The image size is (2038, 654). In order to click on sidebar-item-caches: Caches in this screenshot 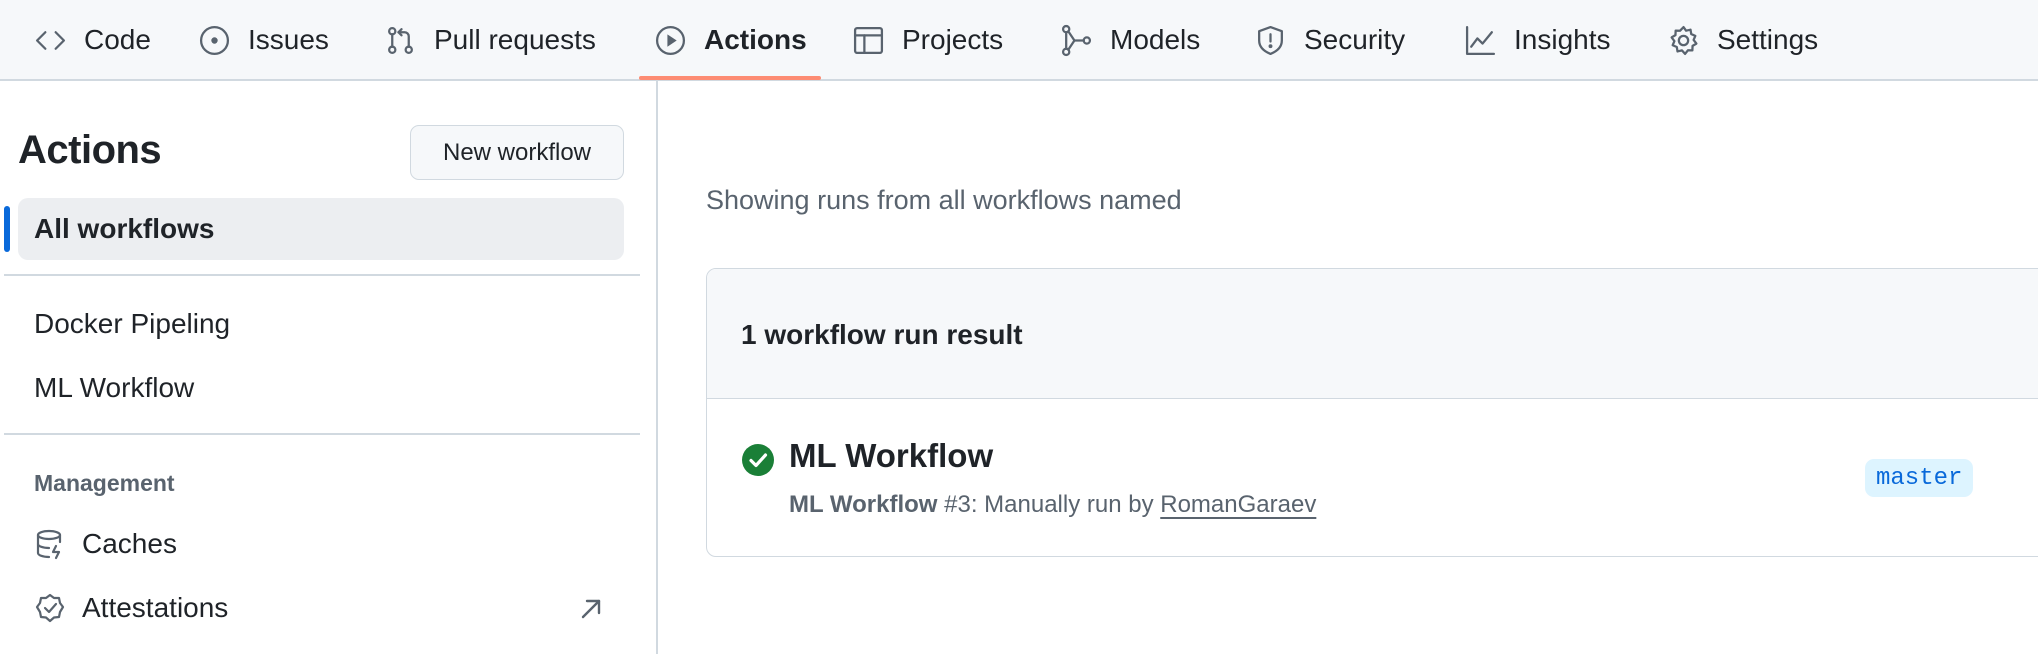, I will do `click(105, 544)`.